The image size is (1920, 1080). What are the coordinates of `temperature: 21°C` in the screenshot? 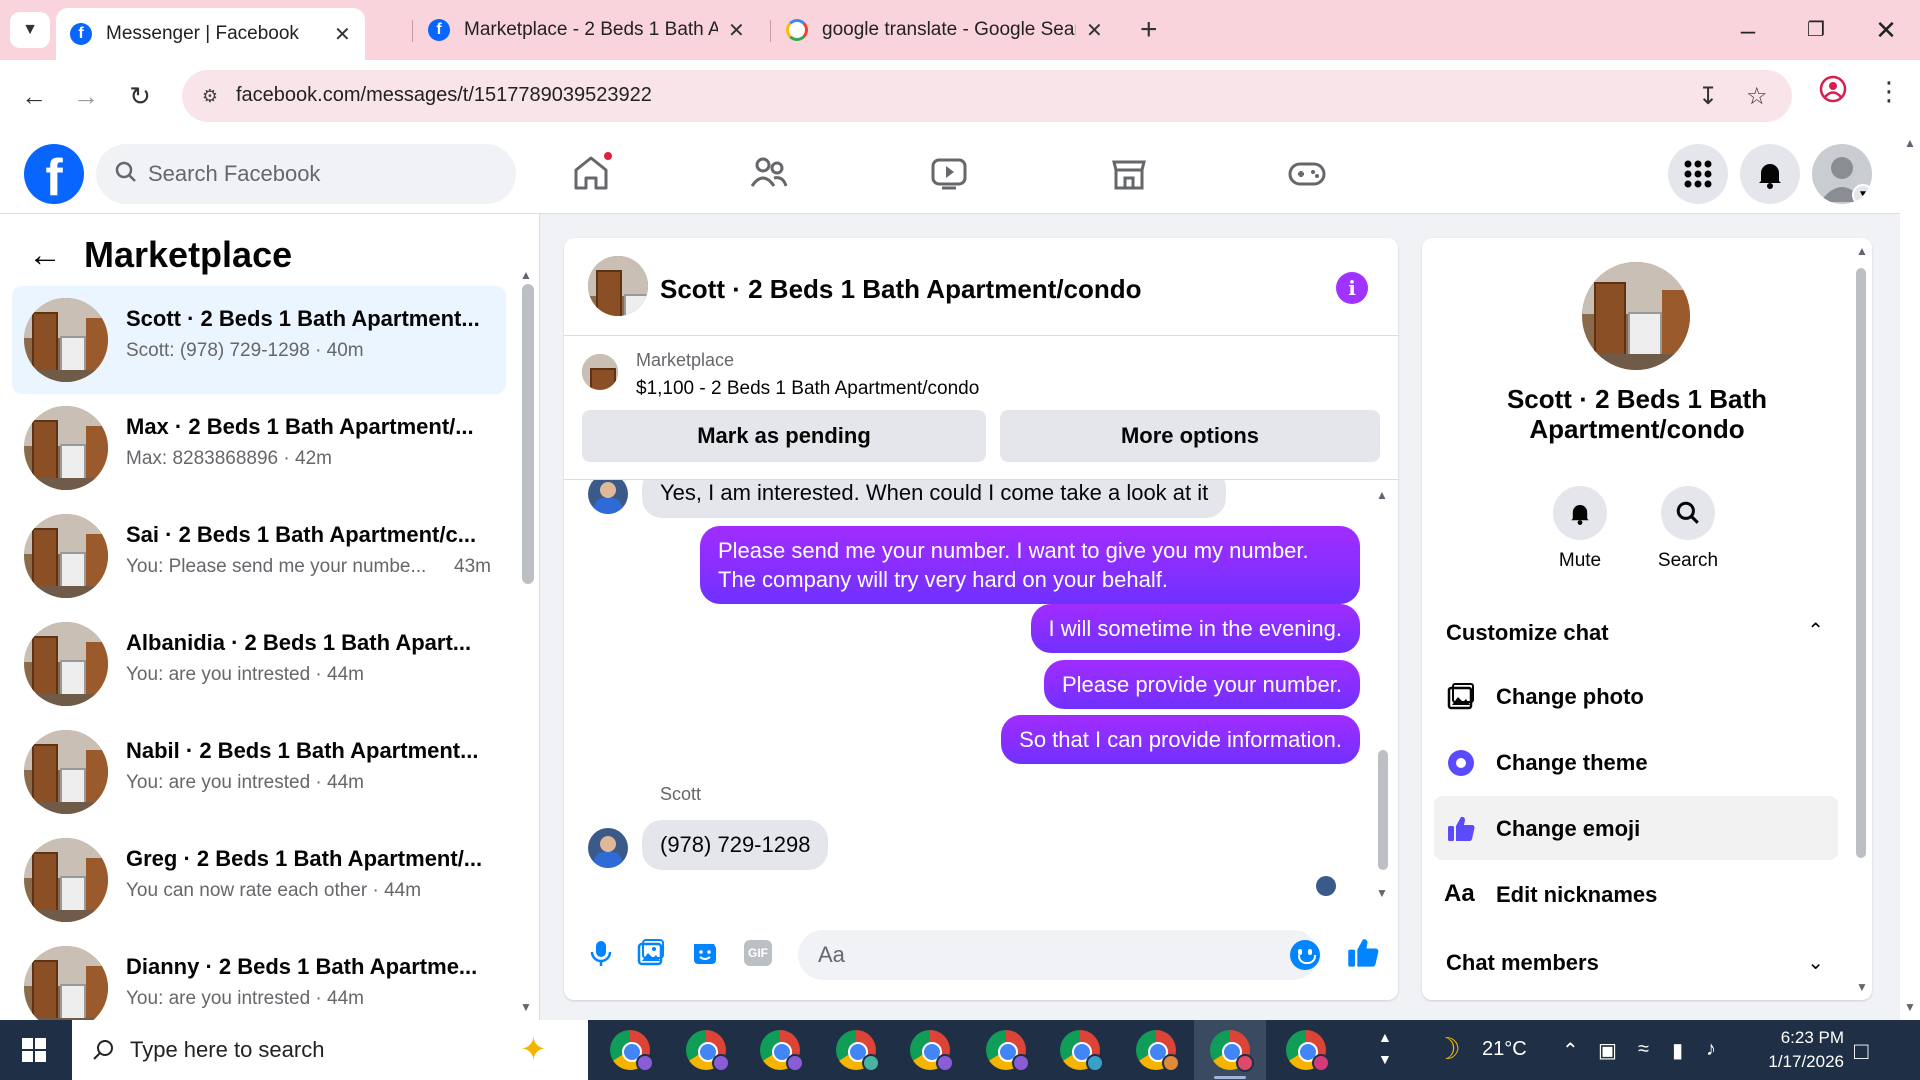 It's located at (1504, 1049).